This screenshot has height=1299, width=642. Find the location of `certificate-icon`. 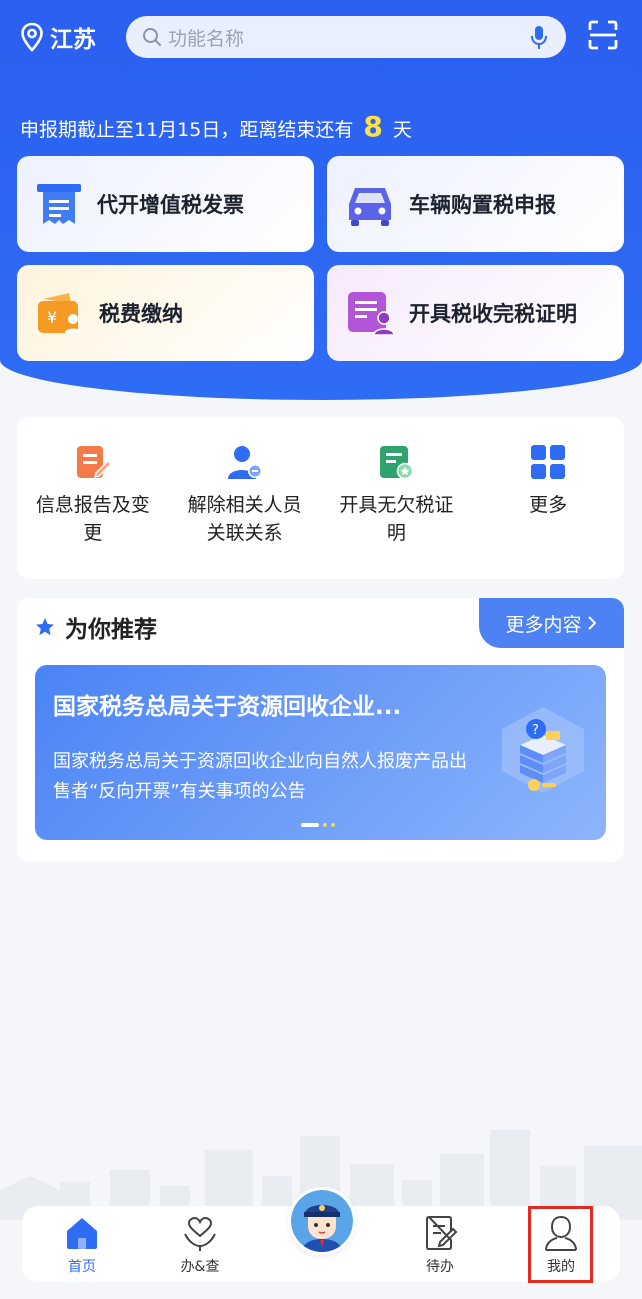

certificate-icon is located at coordinates (371, 314).